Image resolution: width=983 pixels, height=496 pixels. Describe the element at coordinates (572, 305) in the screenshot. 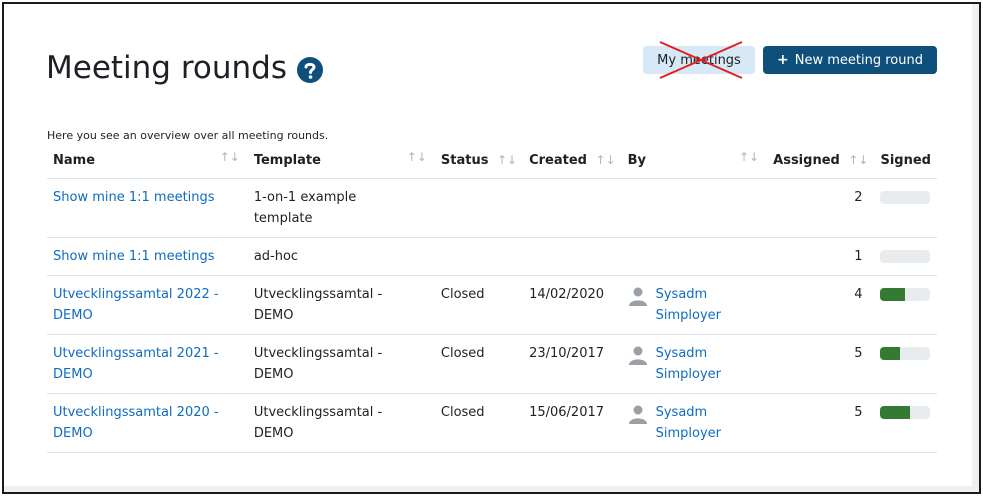

I see `cell-created: 14/02/2020` at that location.